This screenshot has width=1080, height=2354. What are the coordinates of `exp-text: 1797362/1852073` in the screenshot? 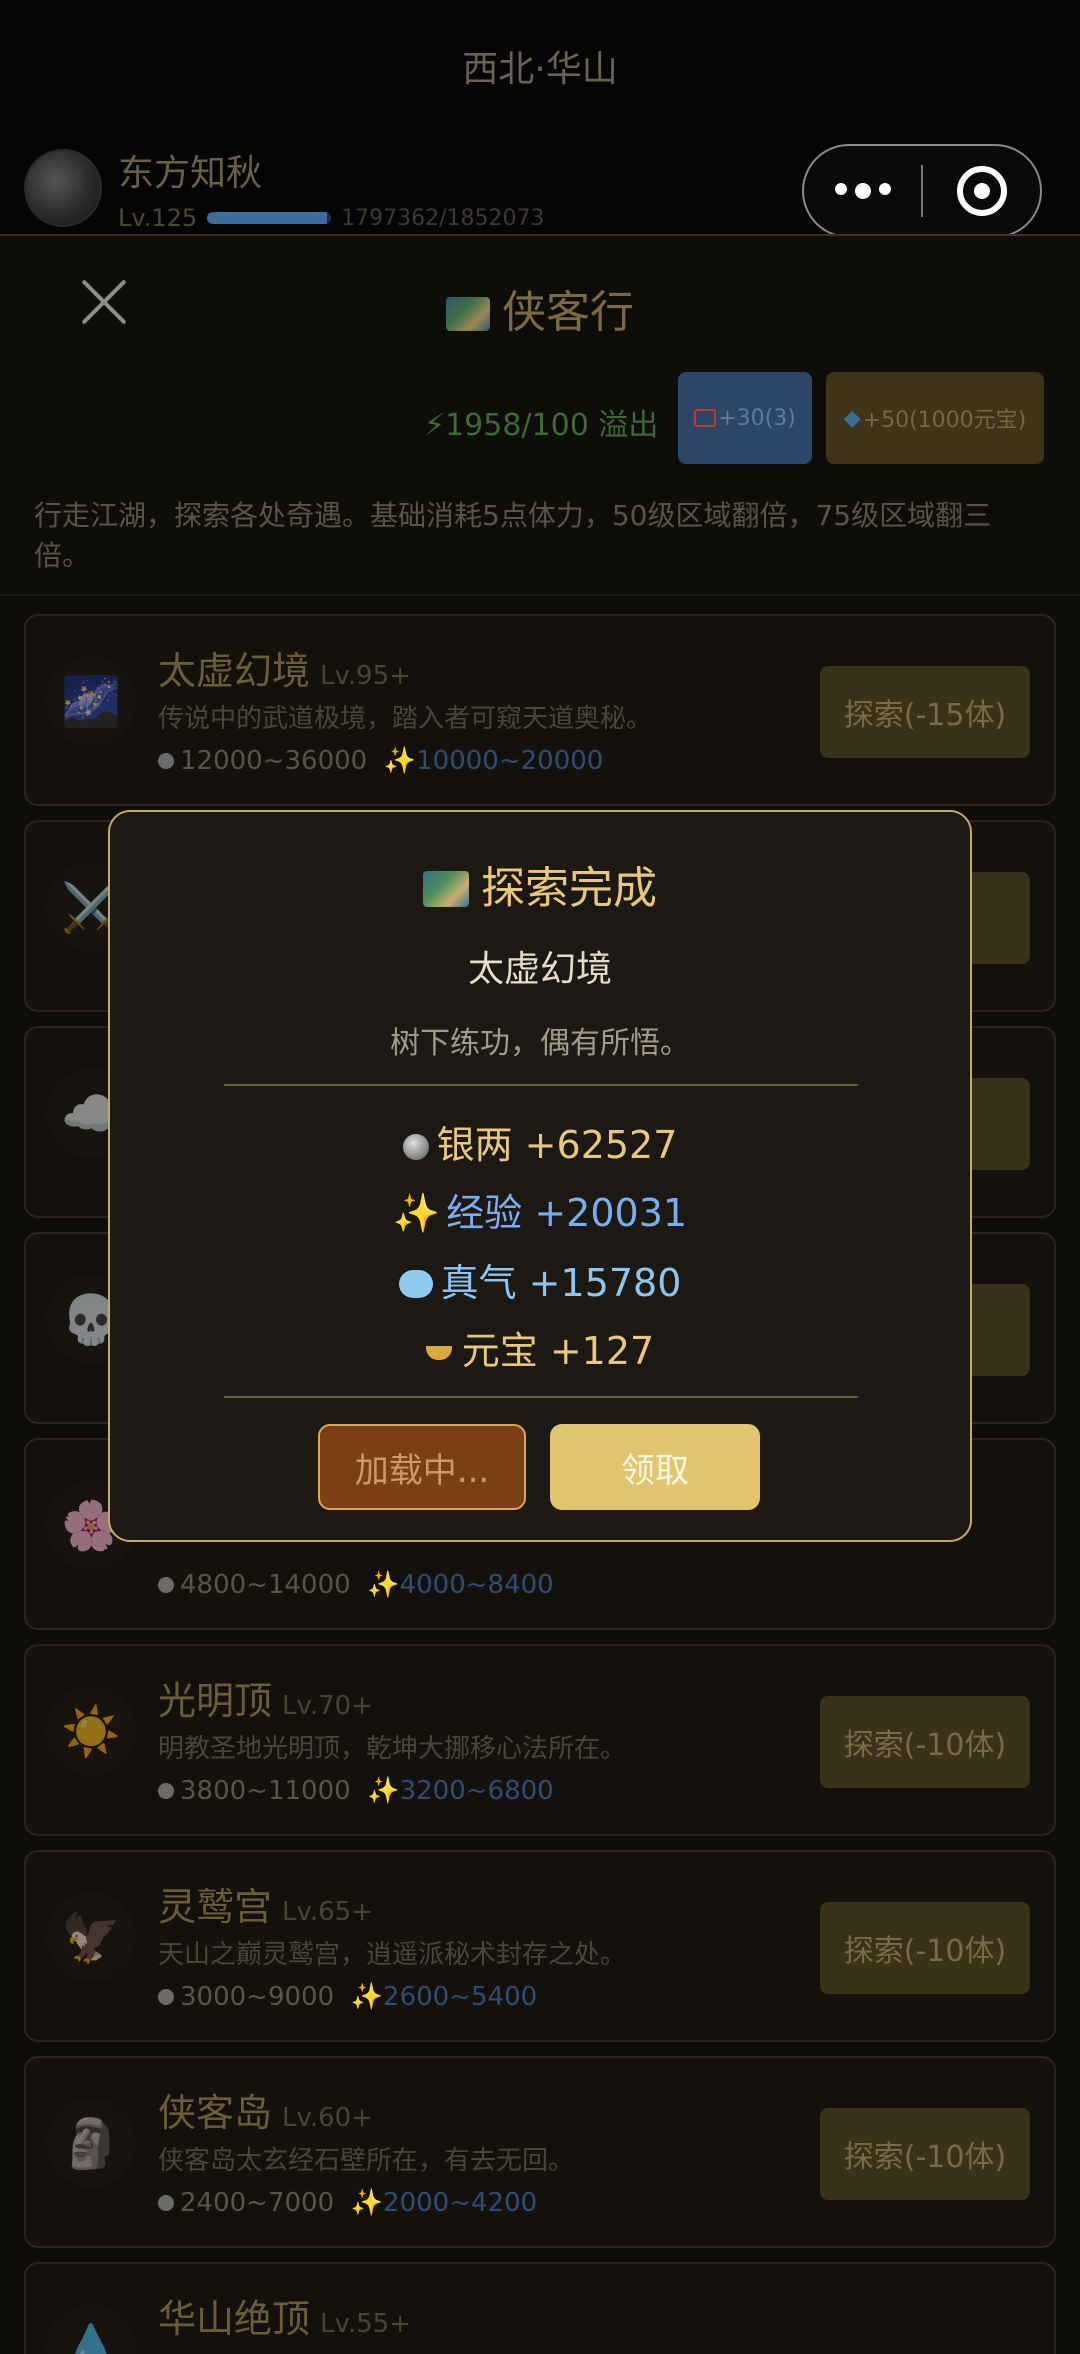 It's located at (443, 218).